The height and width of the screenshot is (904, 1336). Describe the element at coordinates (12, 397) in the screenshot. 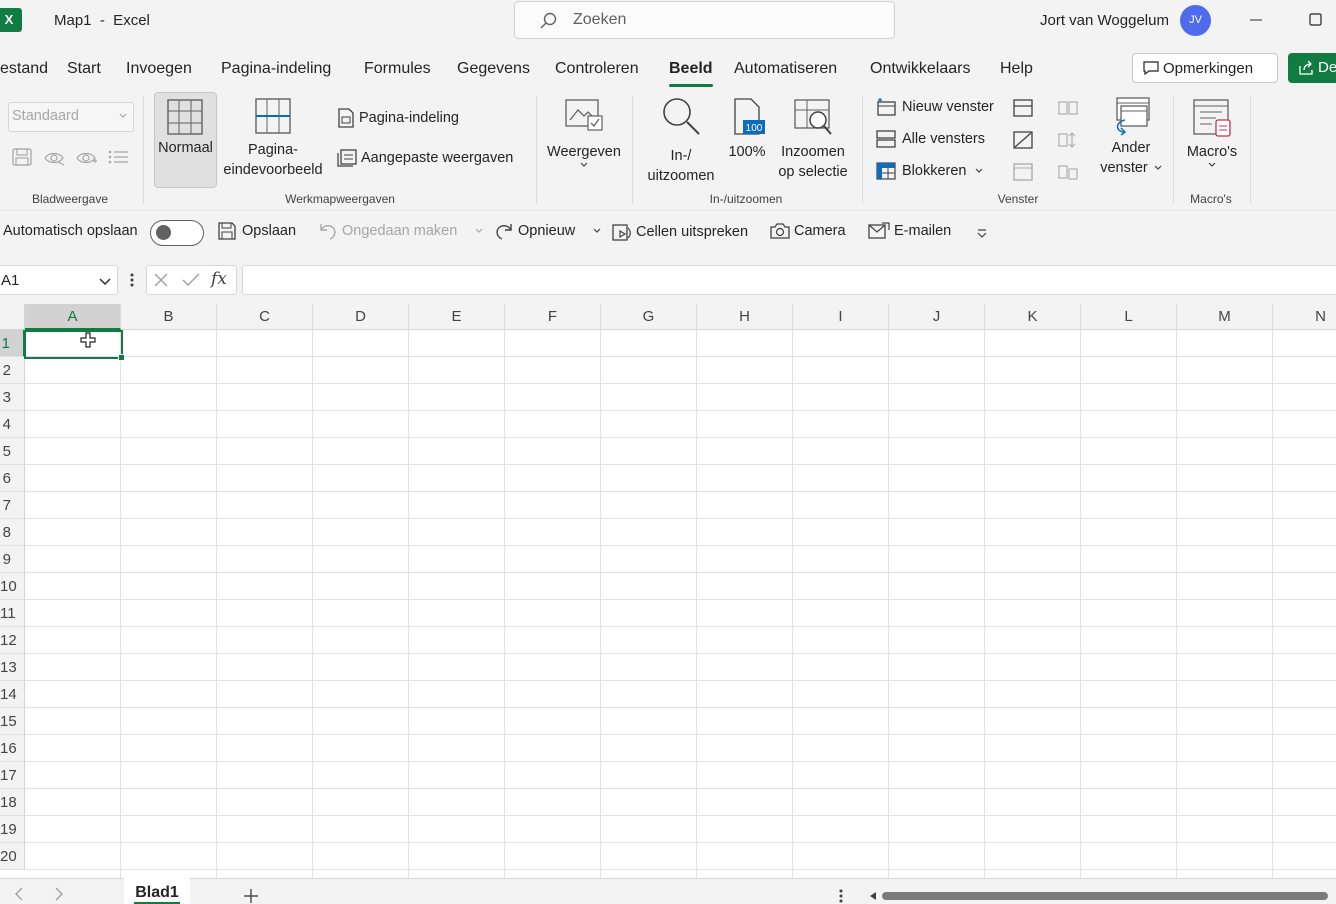

I see `row-header-3: 3` at that location.